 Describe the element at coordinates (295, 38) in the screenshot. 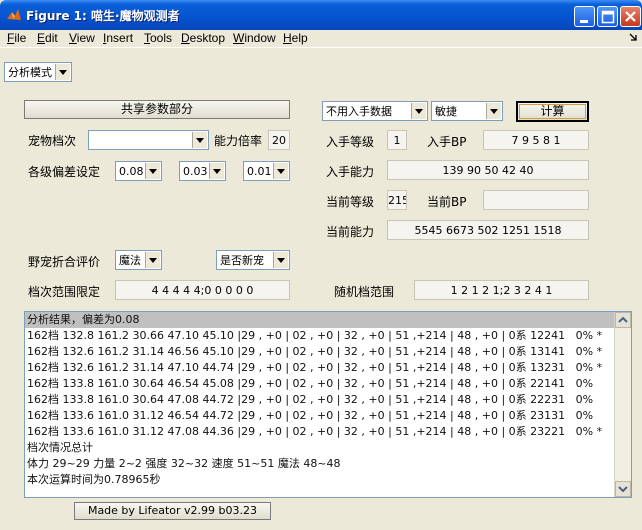

I see `menu-help: Help` at that location.